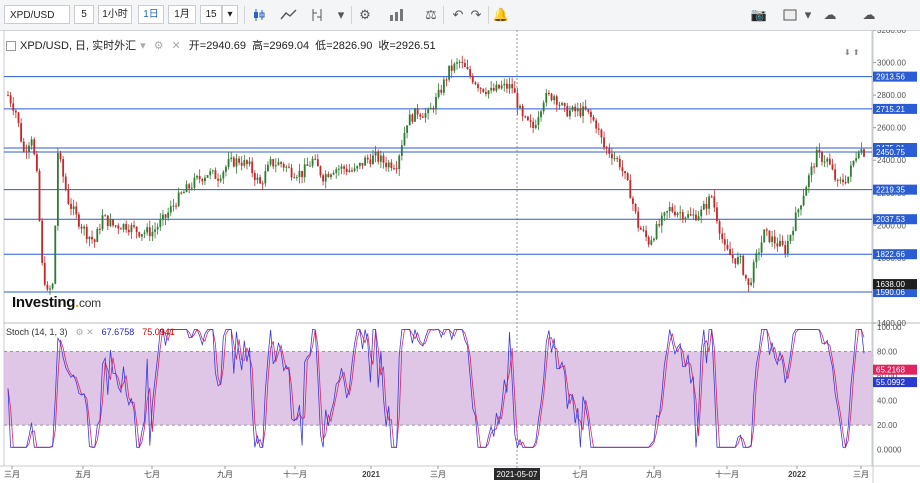 The width and height of the screenshot is (920, 483). I want to click on stoch-tick-label: 40.00, so click(887, 401).